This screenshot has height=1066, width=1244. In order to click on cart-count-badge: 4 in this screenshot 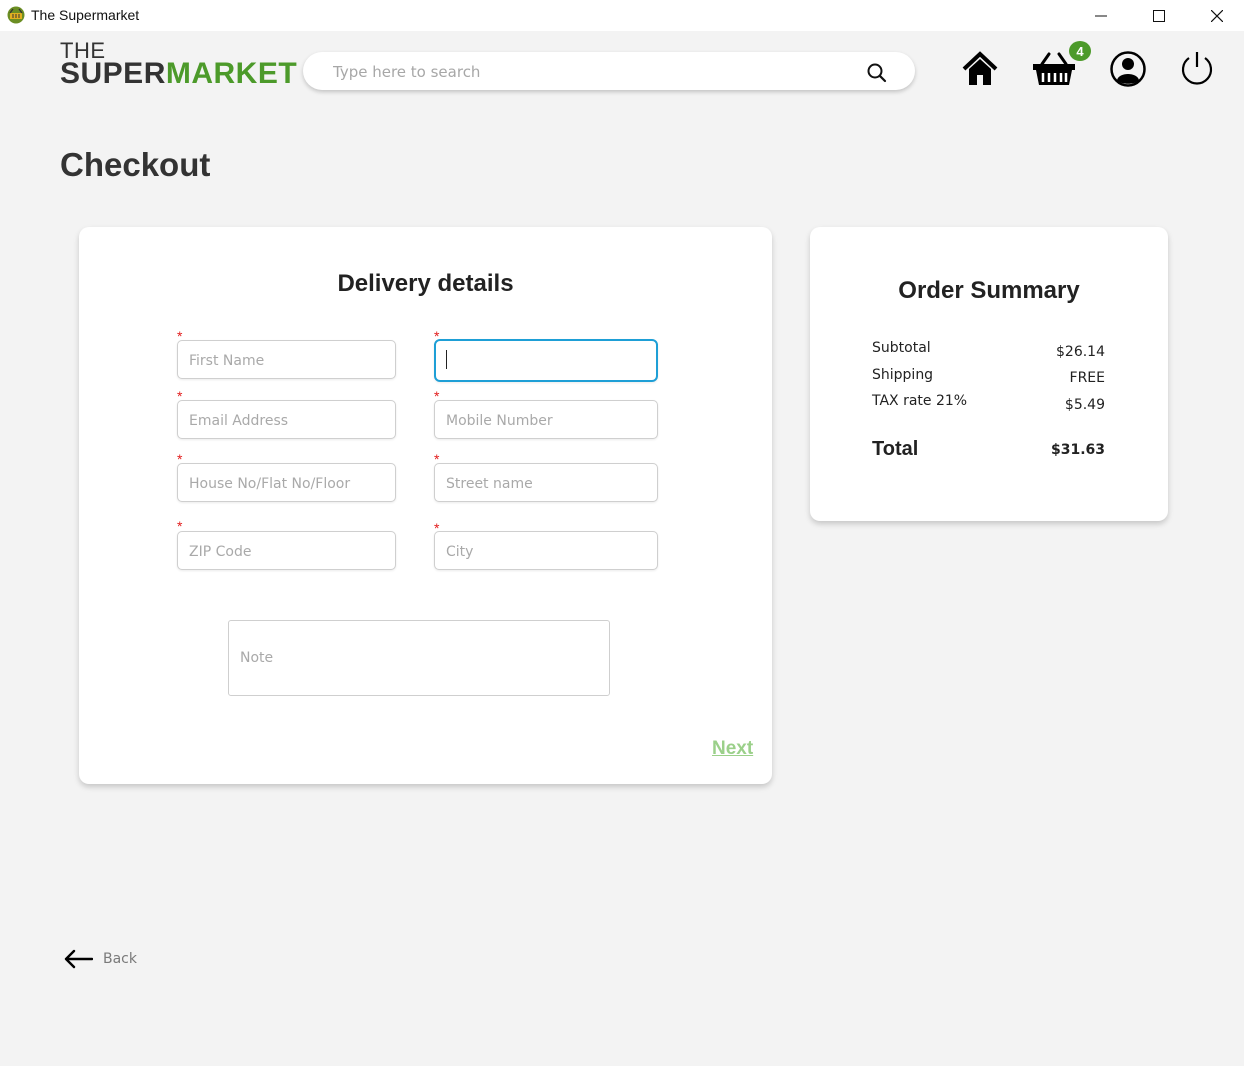, I will do `click(1080, 51)`.